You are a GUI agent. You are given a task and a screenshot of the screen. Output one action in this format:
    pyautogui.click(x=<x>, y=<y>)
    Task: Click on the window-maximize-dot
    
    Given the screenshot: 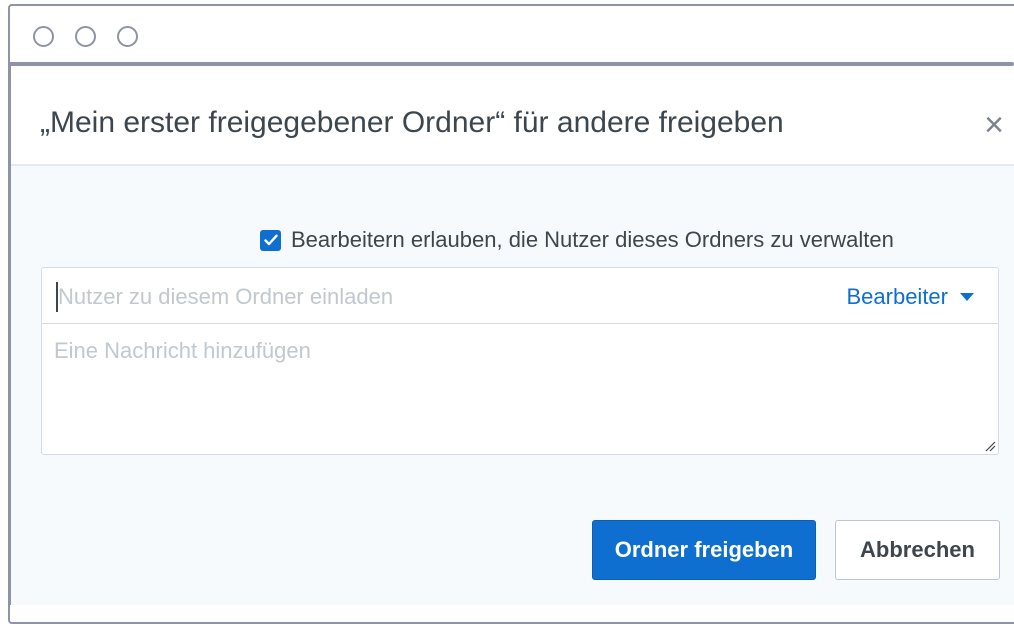 What is the action you would take?
    pyautogui.click(x=127, y=36)
    